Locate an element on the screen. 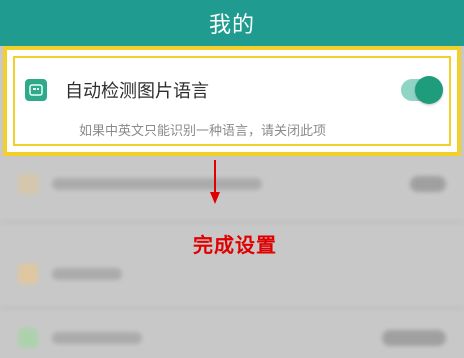 The width and height of the screenshot is (464, 358). page-title: 我的 is located at coordinates (231, 25).